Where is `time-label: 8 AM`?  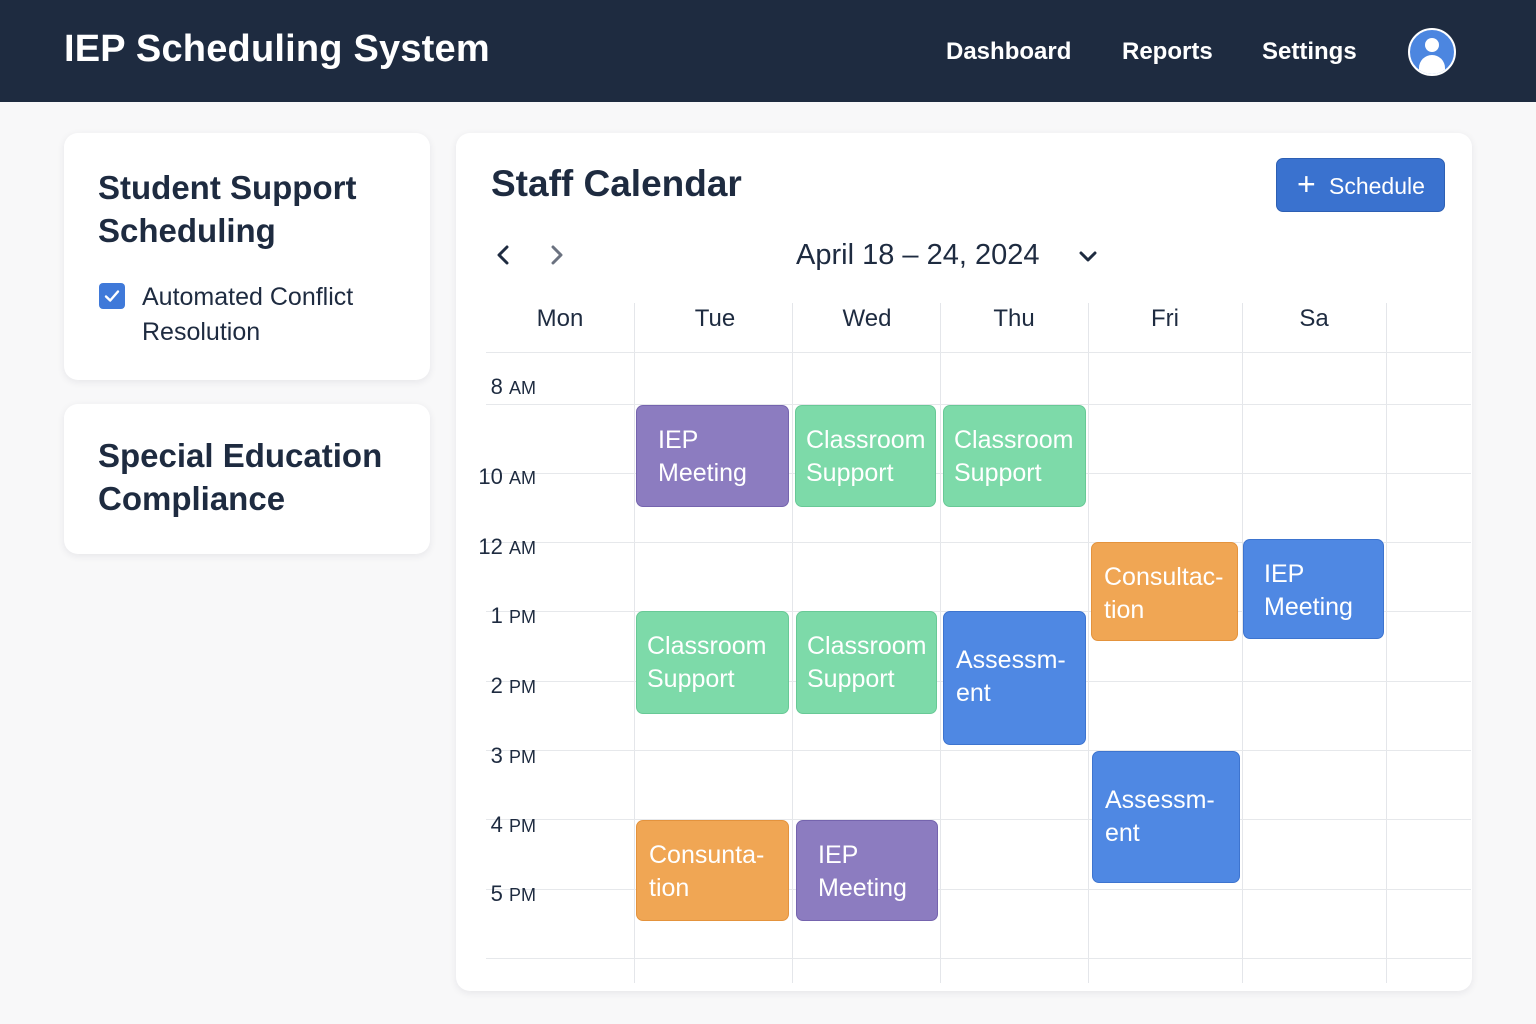
time-label: 8 AM is located at coordinates (503, 387).